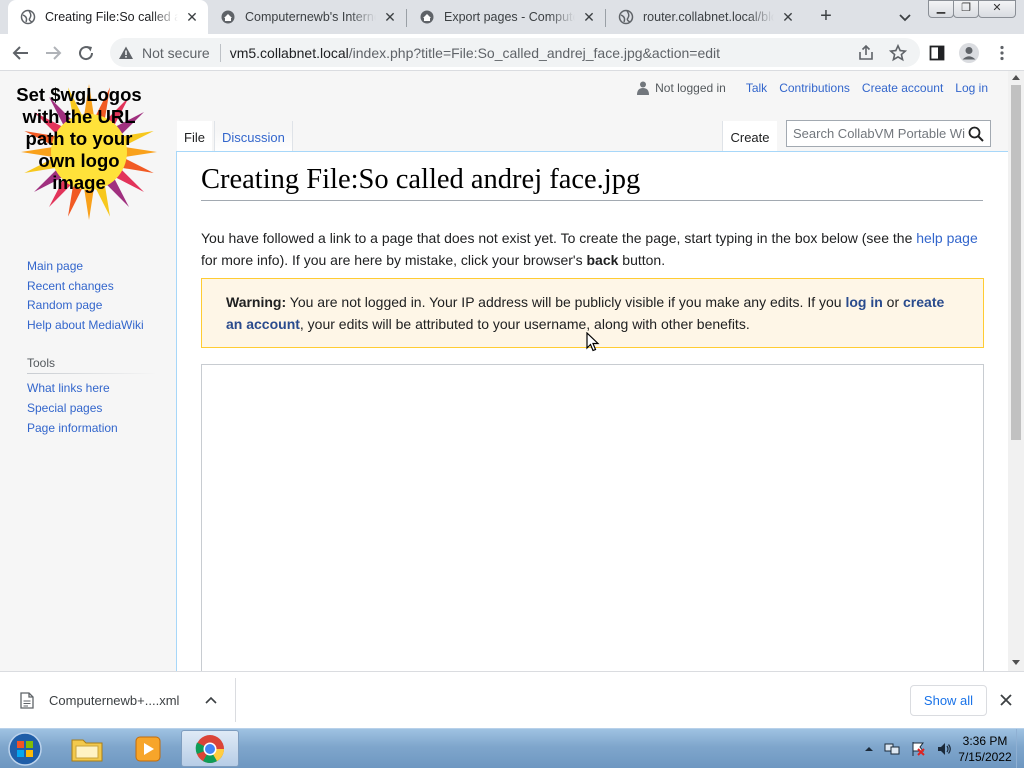 This screenshot has height=768, width=1024. What do you see at coordinates (985, 757) in the screenshot?
I see `clock-date: 7/15/2022` at bounding box center [985, 757].